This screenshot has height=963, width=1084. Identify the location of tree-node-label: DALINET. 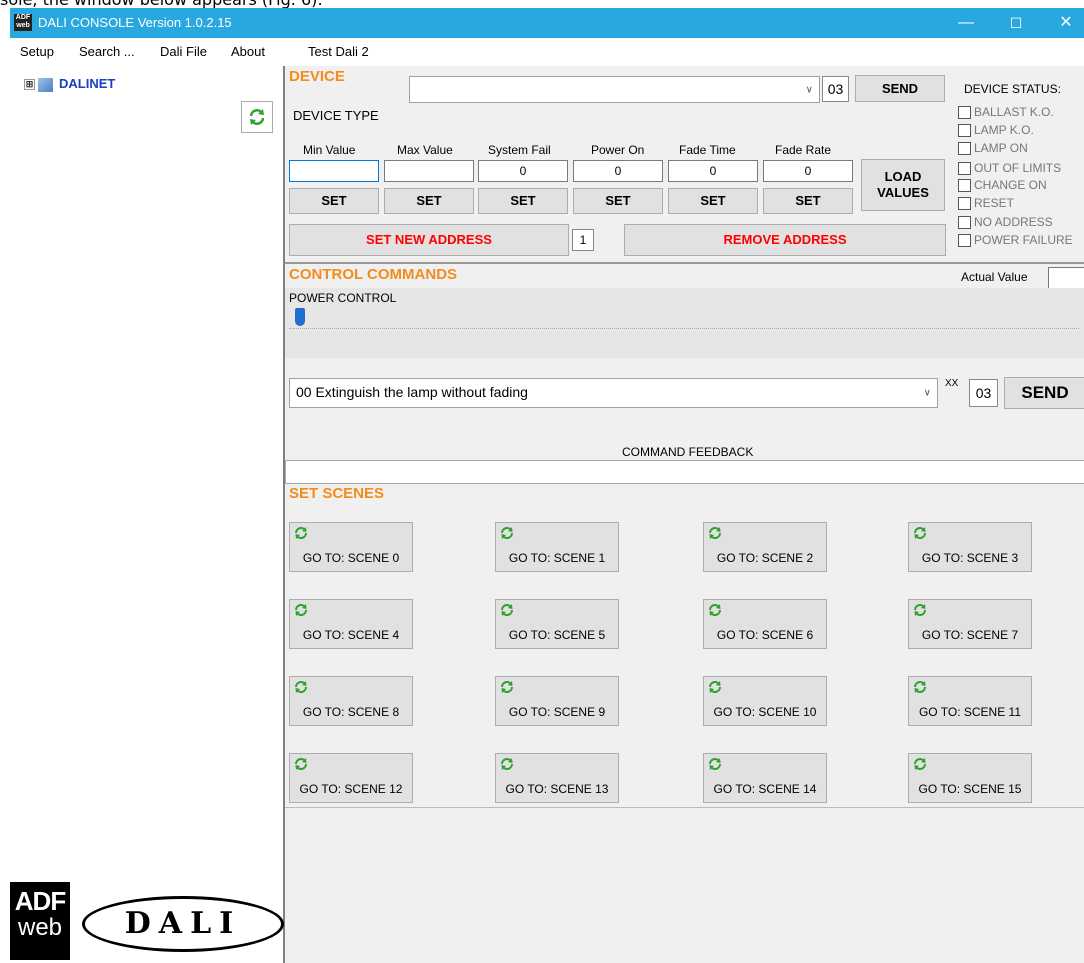
(87, 83).